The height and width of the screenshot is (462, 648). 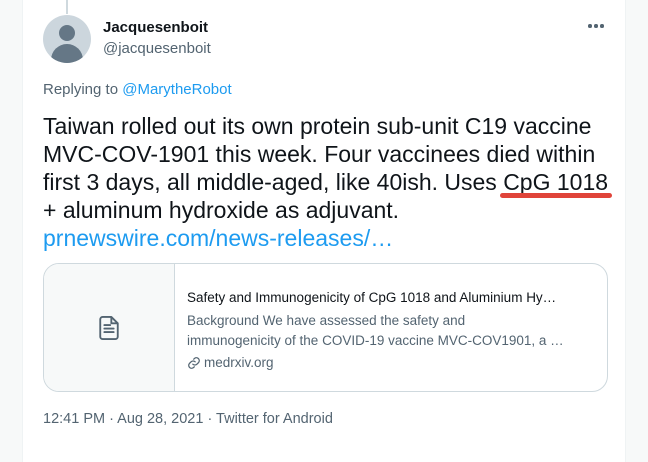 What do you see at coordinates (67, 33) in the screenshot?
I see `avatar-head` at bounding box center [67, 33].